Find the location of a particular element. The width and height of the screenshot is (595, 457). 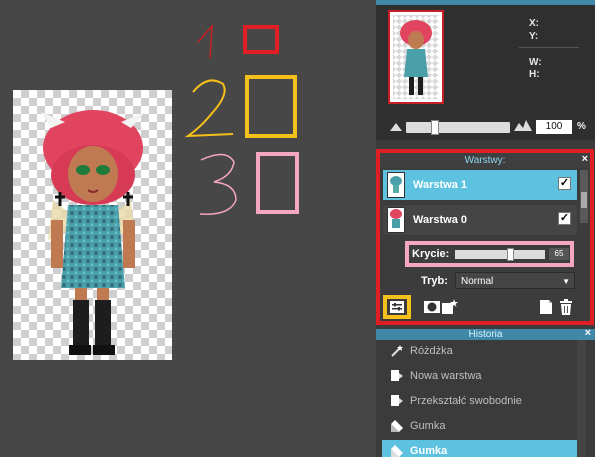

trash-icon is located at coordinates (566, 307).